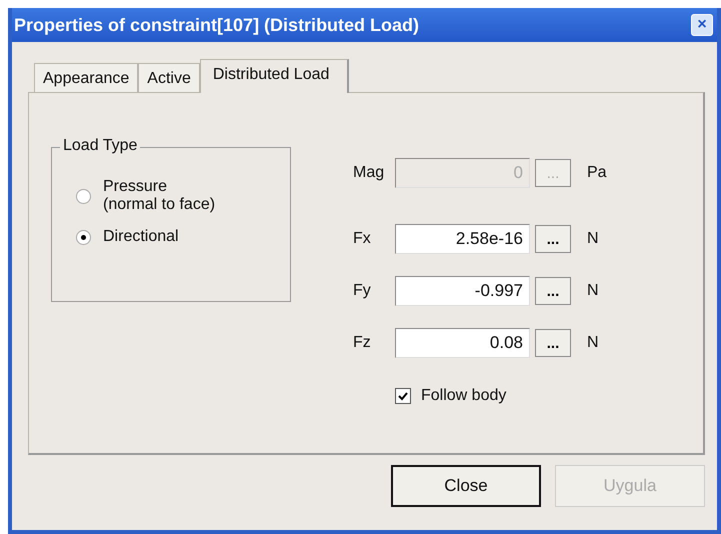  What do you see at coordinates (169, 77) in the screenshot?
I see `tab: Active` at bounding box center [169, 77].